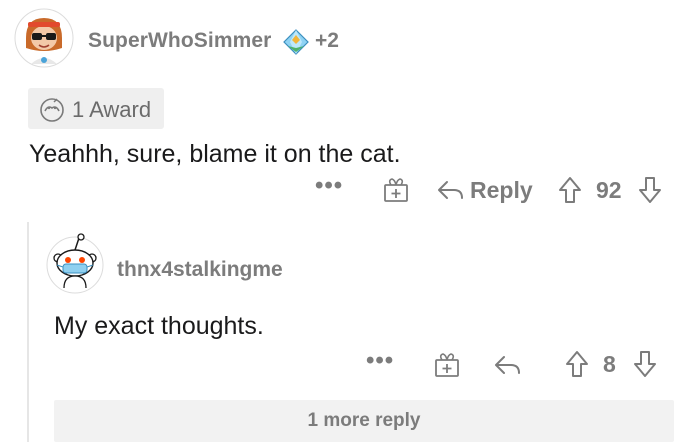 The height and width of the screenshot is (442, 700). Describe the element at coordinates (501, 190) in the screenshot. I see `reply-button: Reply` at that location.